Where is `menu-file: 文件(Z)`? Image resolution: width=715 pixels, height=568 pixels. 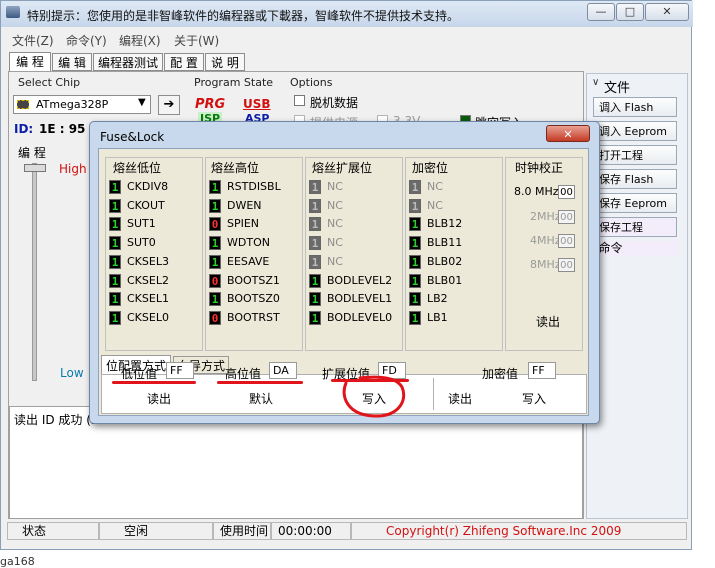 menu-file: 文件(Z) is located at coordinates (33, 40).